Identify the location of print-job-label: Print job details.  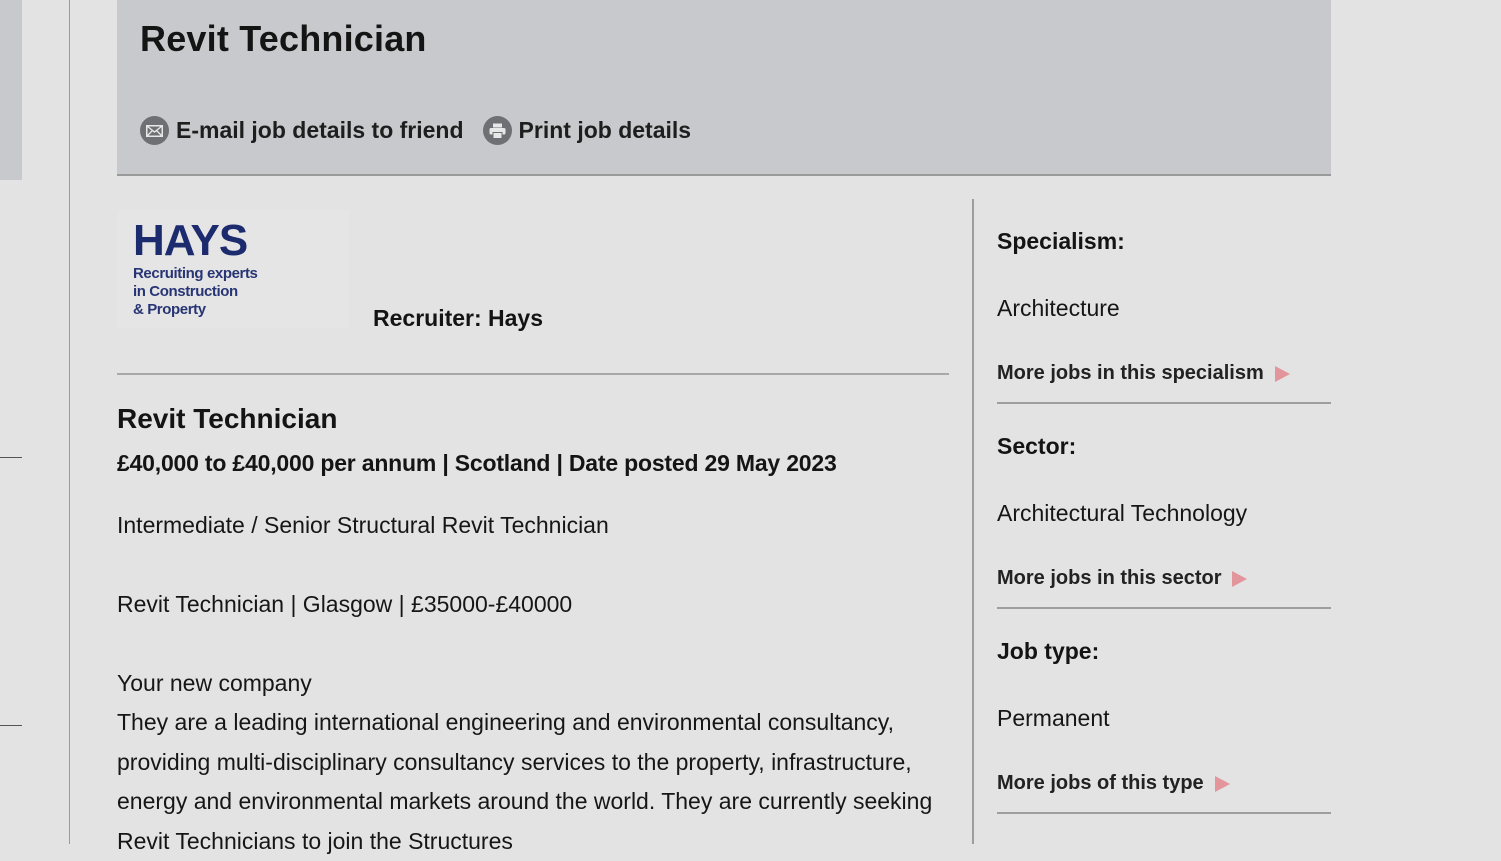
(605, 130).